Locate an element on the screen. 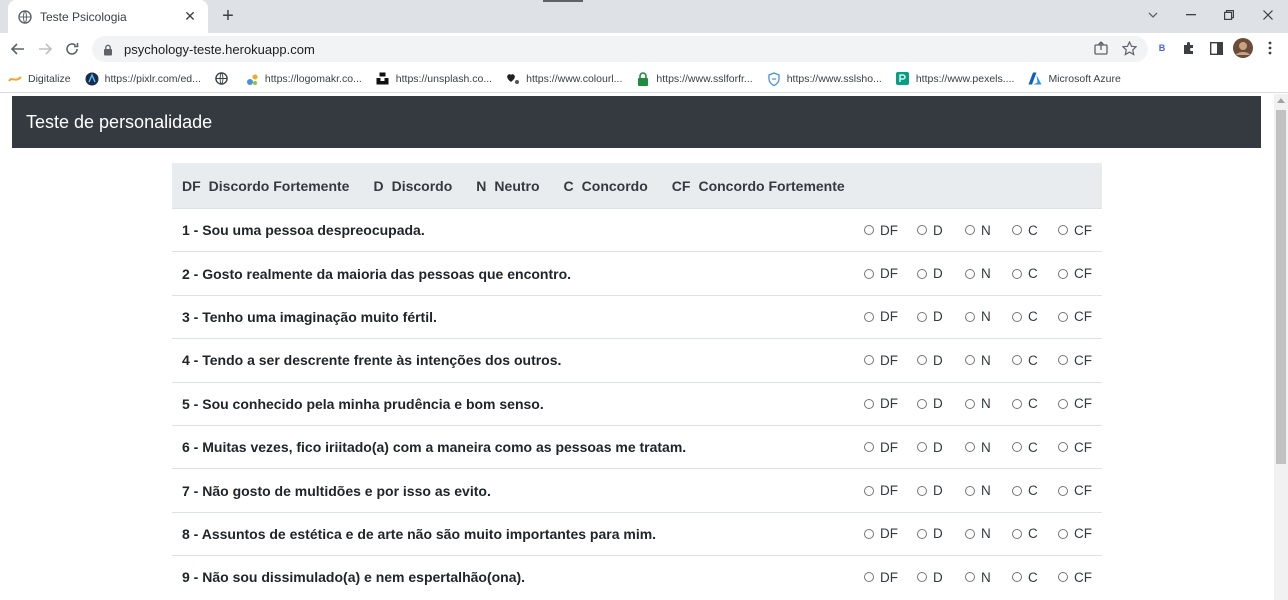  scroll-up-arrow-icon is located at coordinates (1281, 100).